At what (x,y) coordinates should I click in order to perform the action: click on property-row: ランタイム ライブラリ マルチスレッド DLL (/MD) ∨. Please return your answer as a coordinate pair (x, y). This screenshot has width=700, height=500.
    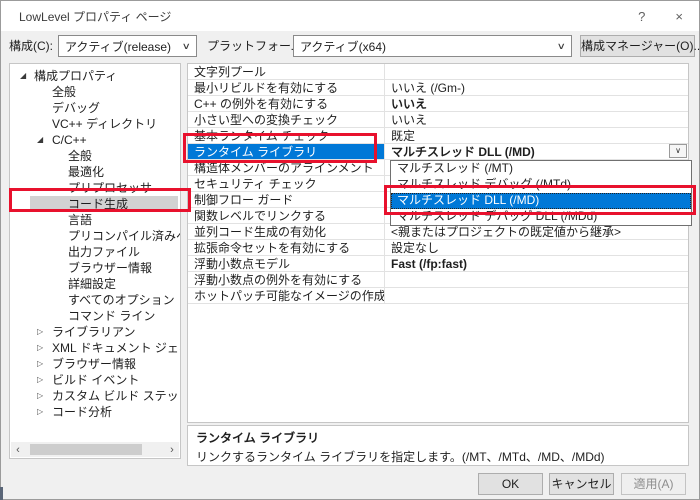
    Looking at the image, I should click on (438, 152).